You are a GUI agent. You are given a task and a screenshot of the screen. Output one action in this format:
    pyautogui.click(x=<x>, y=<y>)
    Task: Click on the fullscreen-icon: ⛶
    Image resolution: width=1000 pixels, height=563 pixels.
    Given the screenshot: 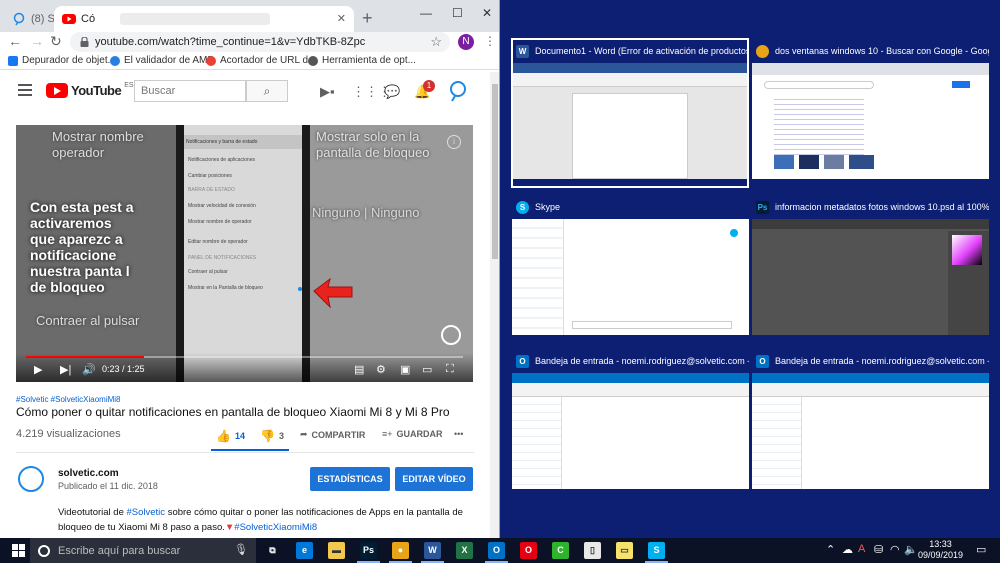 What is the action you would take?
    pyautogui.click(x=450, y=369)
    